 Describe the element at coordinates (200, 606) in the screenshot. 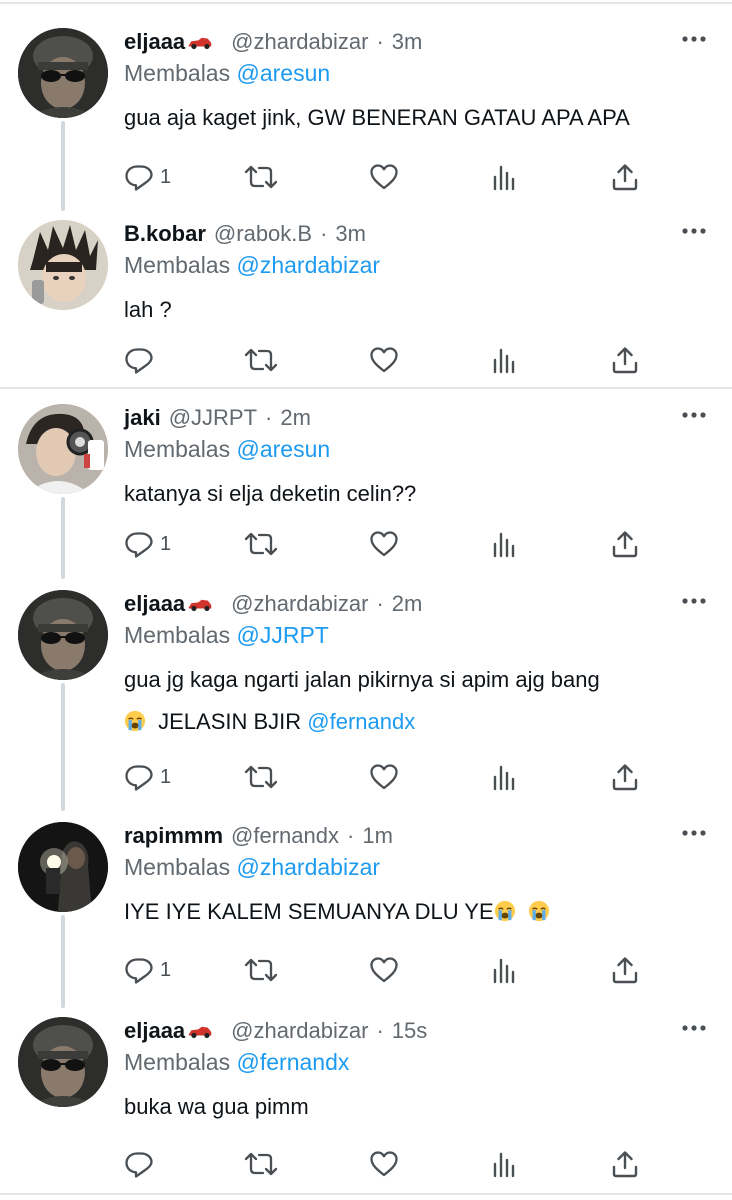

I see `name-decoration-icon` at that location.